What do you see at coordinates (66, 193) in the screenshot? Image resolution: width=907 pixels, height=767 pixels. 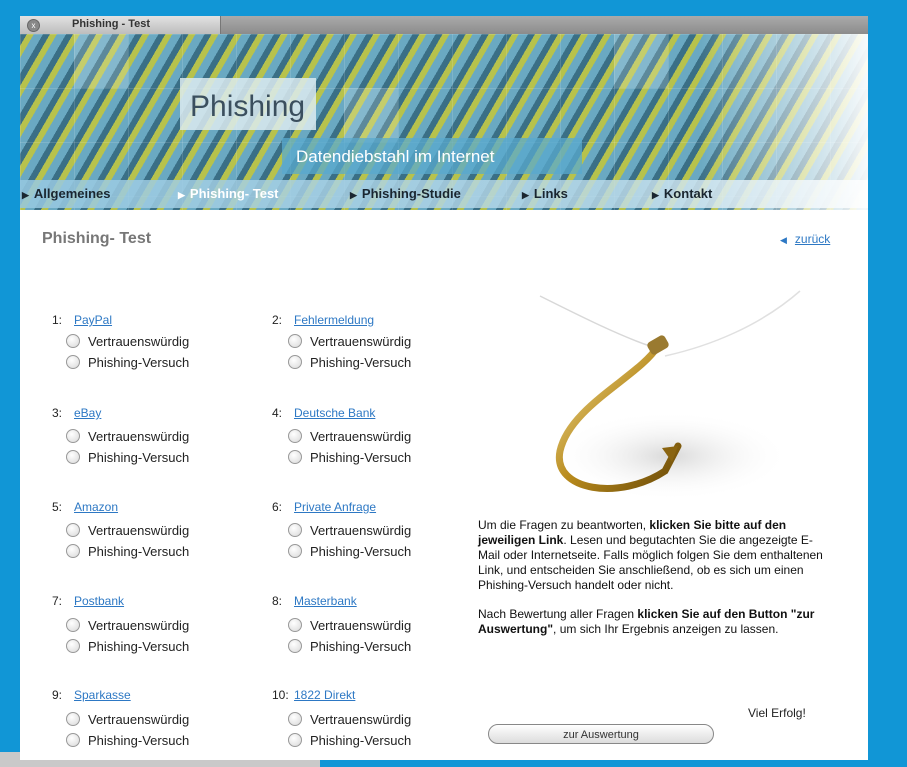 I see `nav-item-allgemeines: ▶ Allgemeines` at bounding box center [66, 193].